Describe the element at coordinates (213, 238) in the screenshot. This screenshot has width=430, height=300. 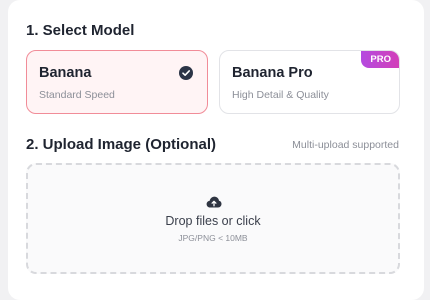
I see `dropzone-file-limits: JPG/PNG < 10MB` at that location.